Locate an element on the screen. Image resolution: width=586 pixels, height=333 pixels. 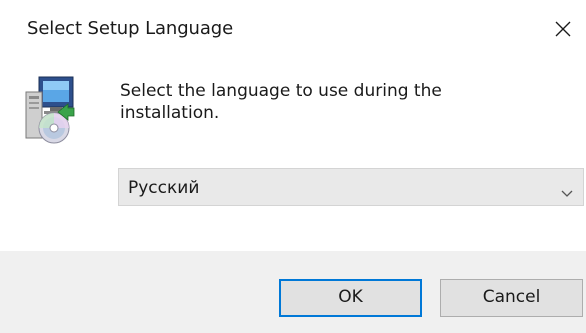
dialog-title: Select Setup Language is located at coordinates (130, 28).